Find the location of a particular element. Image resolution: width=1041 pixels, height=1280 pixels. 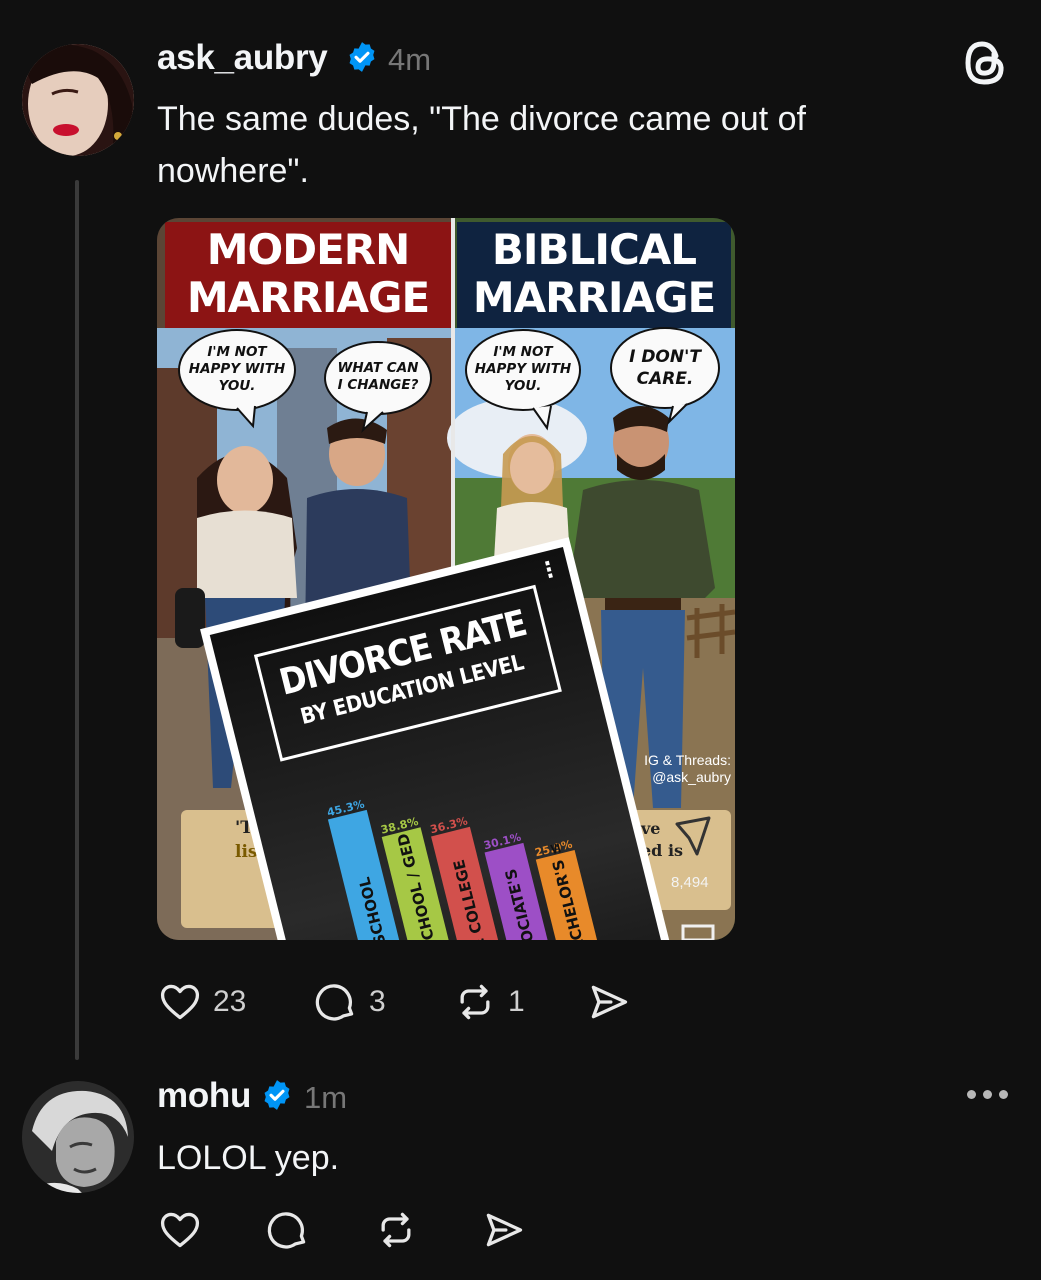

threads-logo-icon is located at coordinates (985, 63).